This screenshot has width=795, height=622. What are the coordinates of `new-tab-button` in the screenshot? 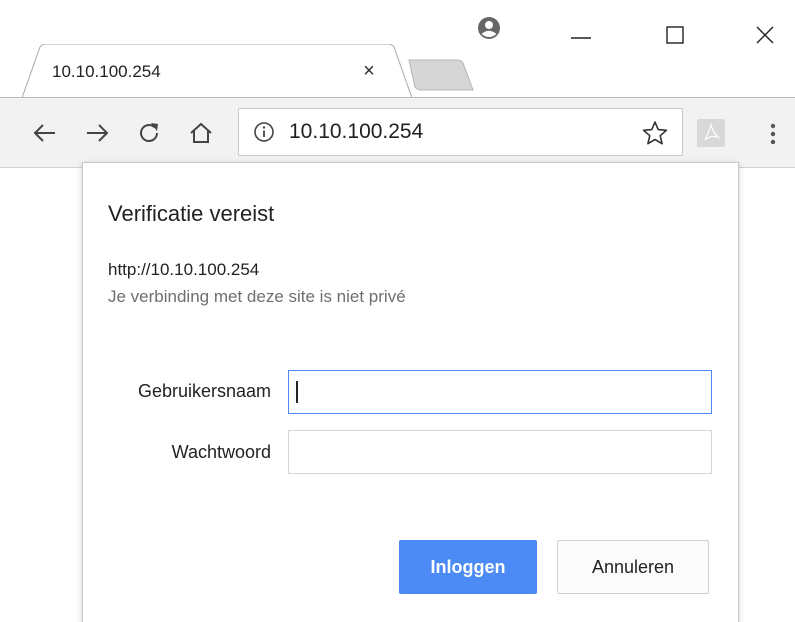 It's located at (440, 75).